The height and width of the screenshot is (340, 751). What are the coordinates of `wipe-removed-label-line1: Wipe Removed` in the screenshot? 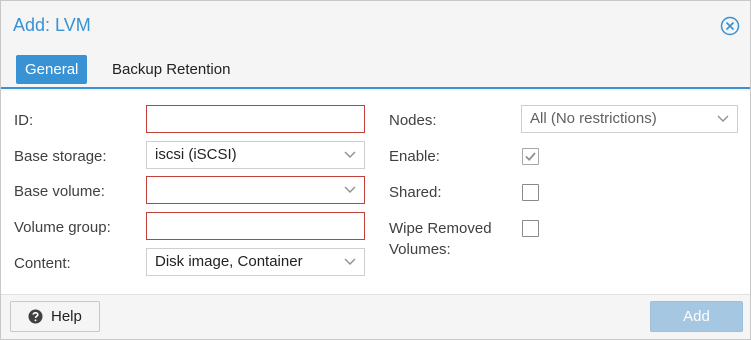 It's located at (440, 228).